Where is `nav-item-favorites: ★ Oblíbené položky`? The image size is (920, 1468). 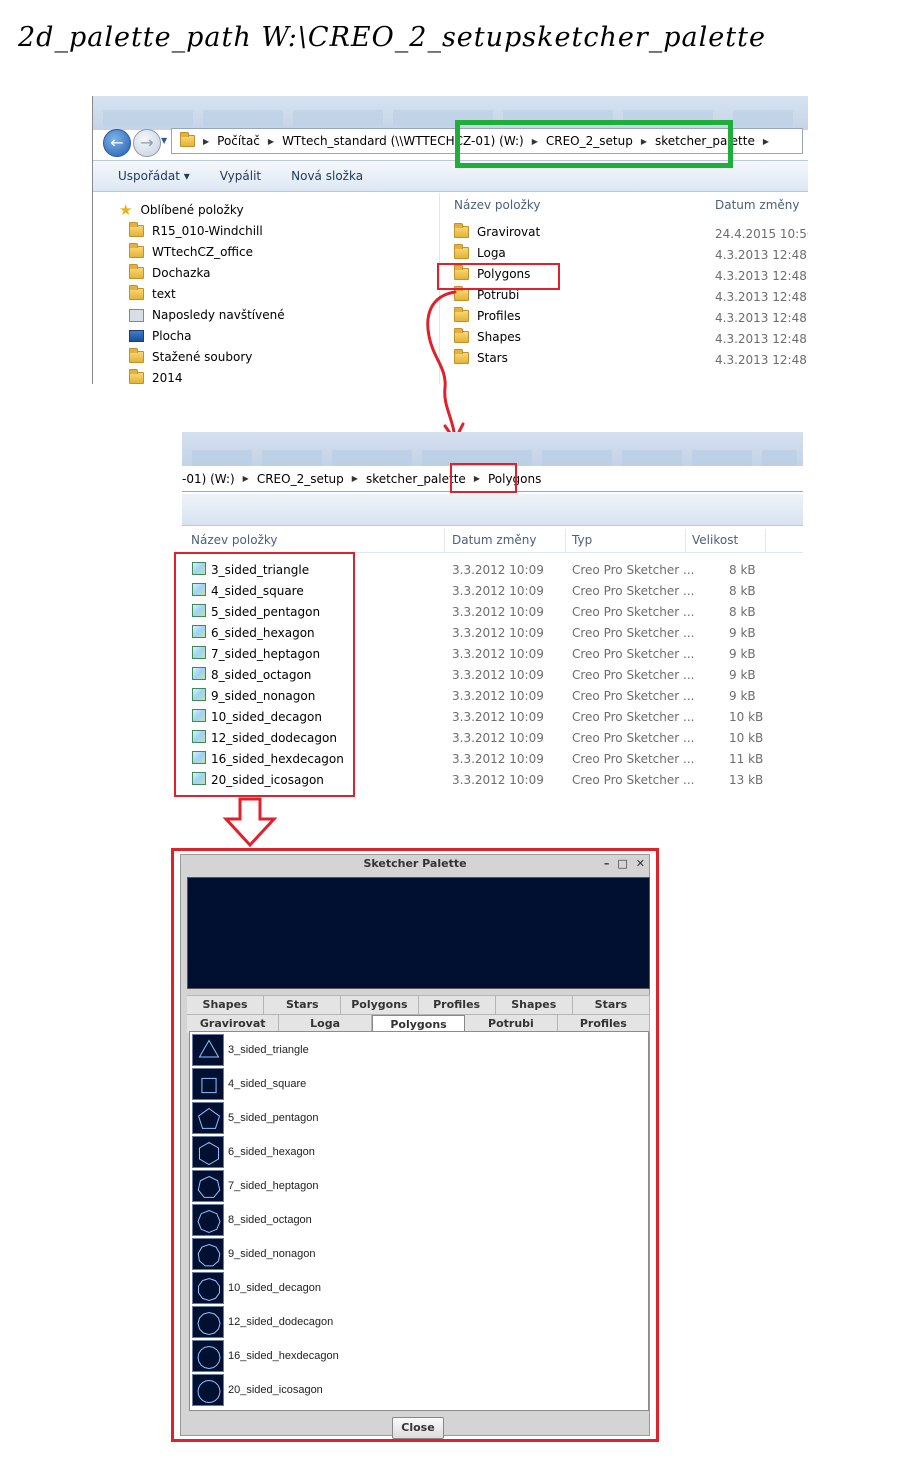
nav-item-favorites: ★ Oblíbené položky is located at coordinates (181, 210).